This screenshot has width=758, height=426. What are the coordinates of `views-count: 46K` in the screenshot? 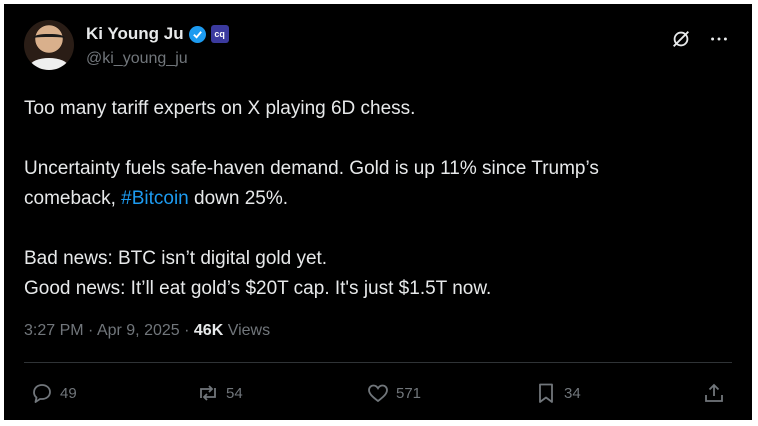 It's located at (208, 330).